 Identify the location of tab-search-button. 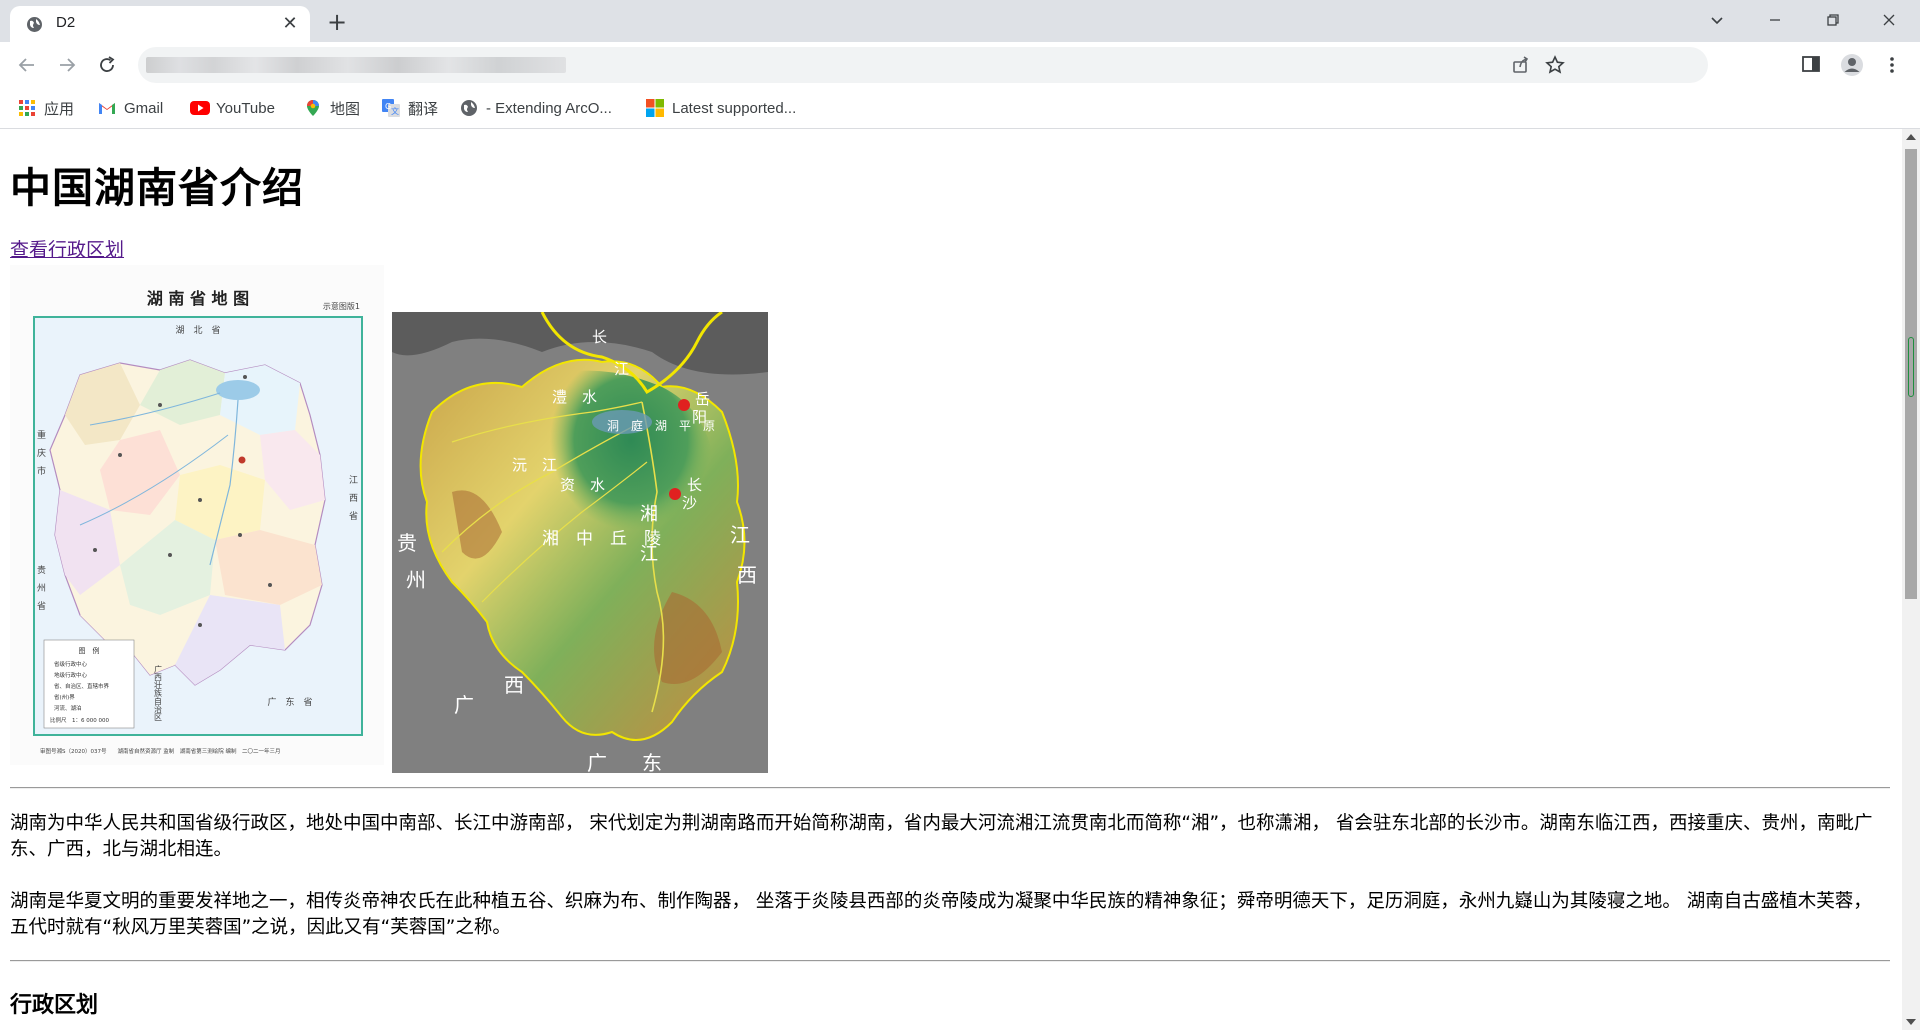
(1717, 21).